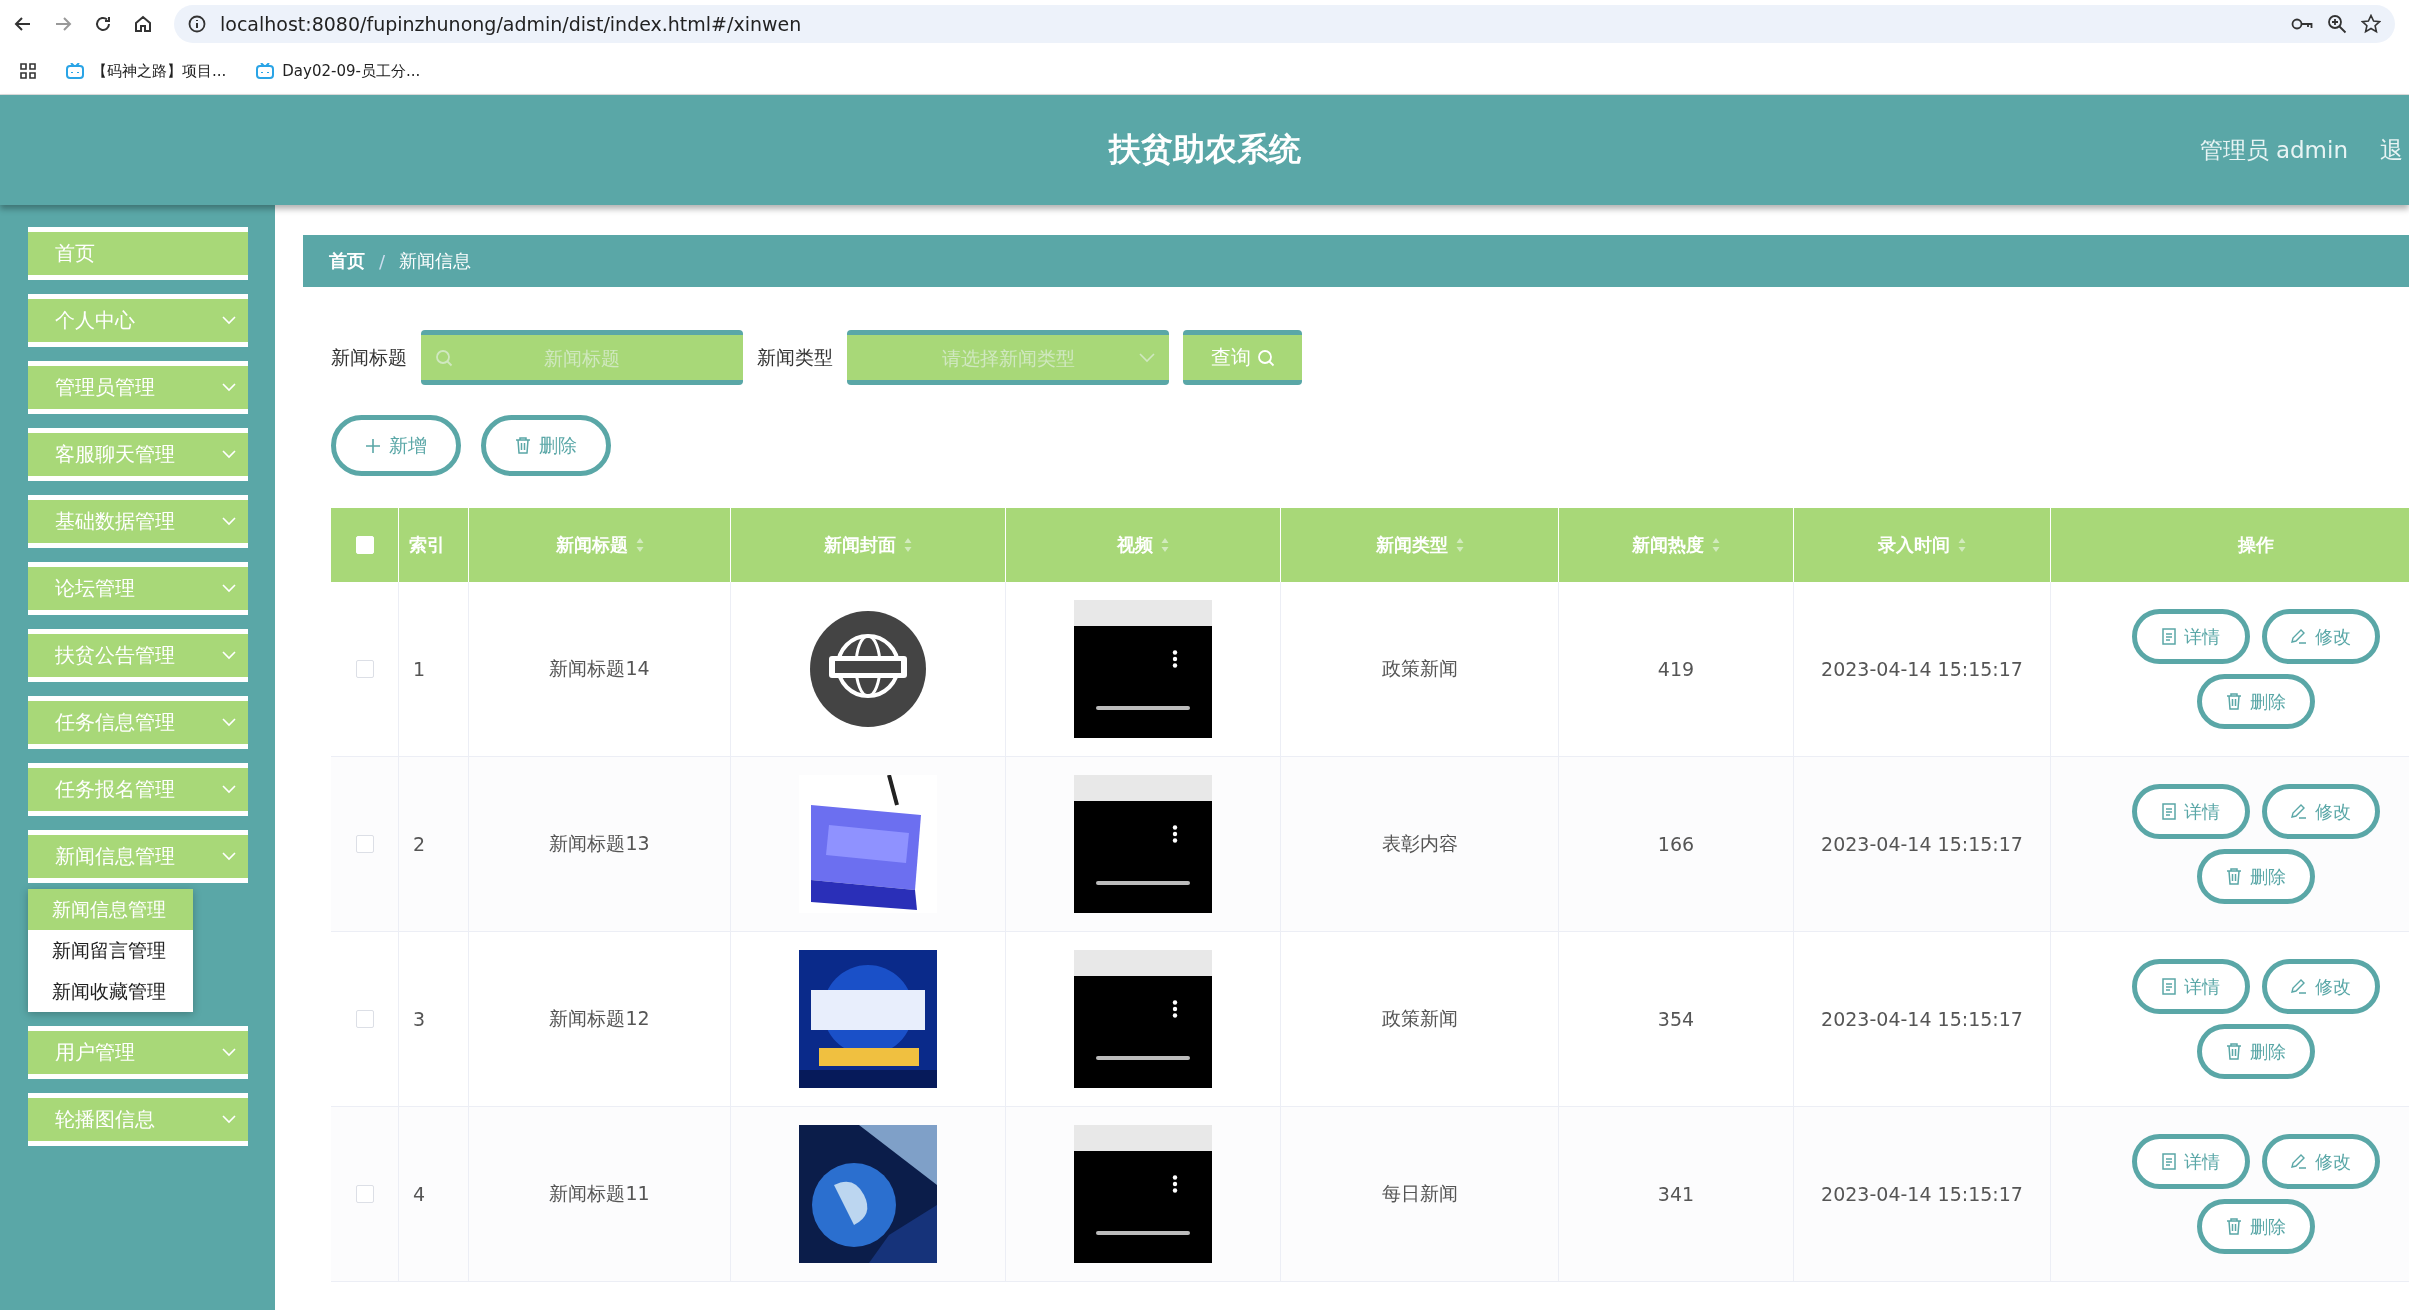 The height and width of the screenshot is (1310, 2409). I want to click on table-cell-text: 新闻标题12, so click(599, 1018).